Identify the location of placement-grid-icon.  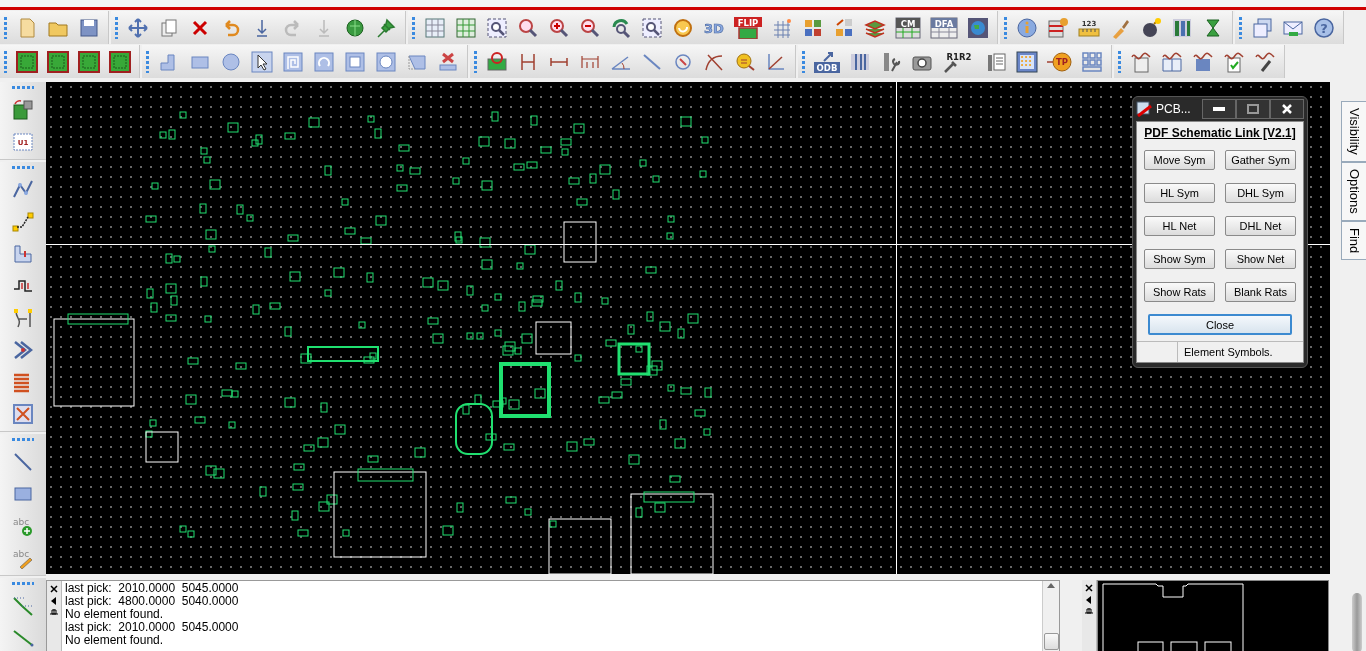
(23, 414).